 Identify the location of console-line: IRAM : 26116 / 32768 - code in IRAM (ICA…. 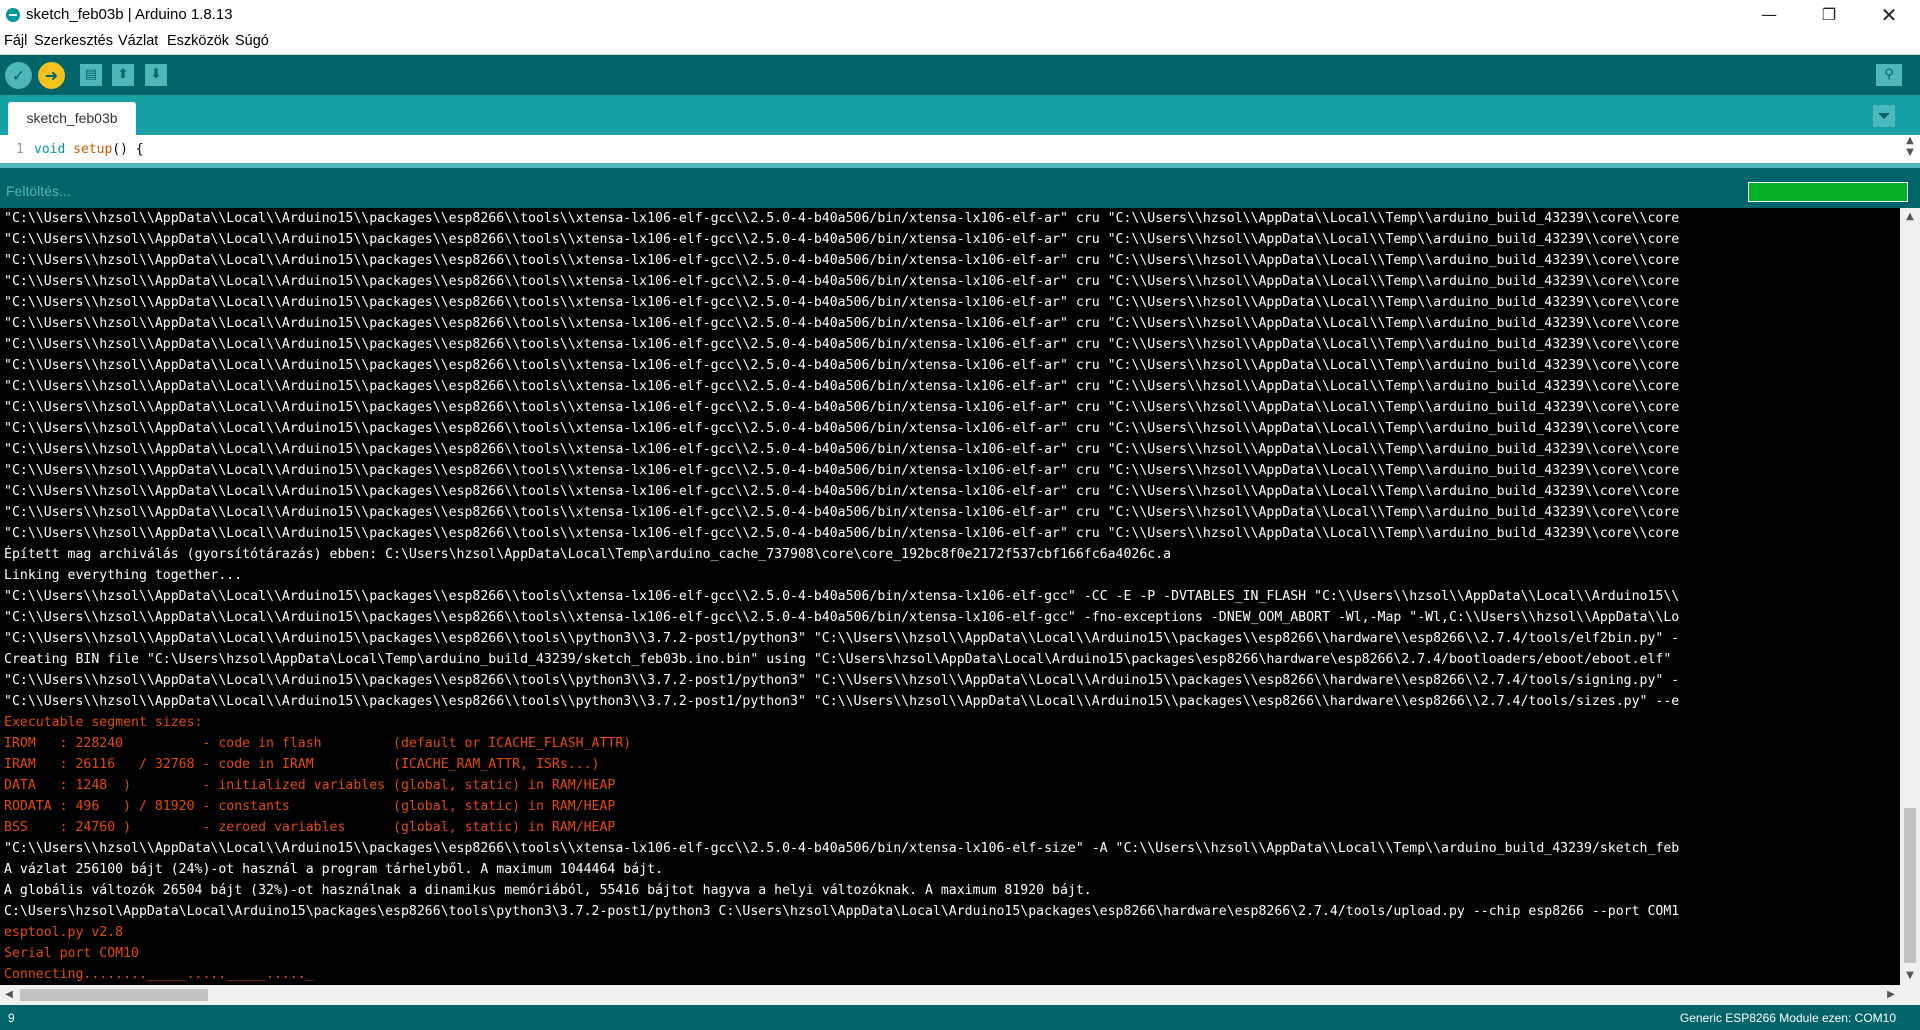
(302, 764).